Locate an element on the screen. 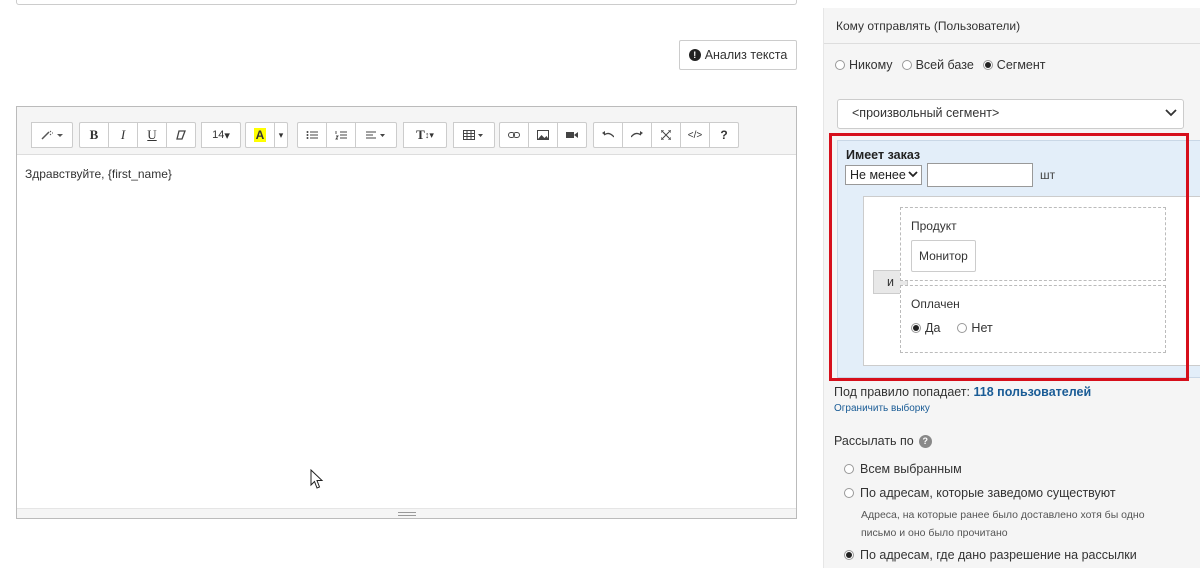  help-button: ? is located at coordinates (724, 135).